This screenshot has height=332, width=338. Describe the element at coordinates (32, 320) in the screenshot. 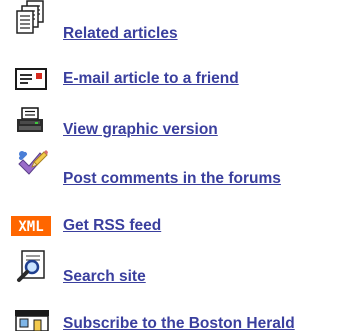

I see `storefront-icon` at that location.